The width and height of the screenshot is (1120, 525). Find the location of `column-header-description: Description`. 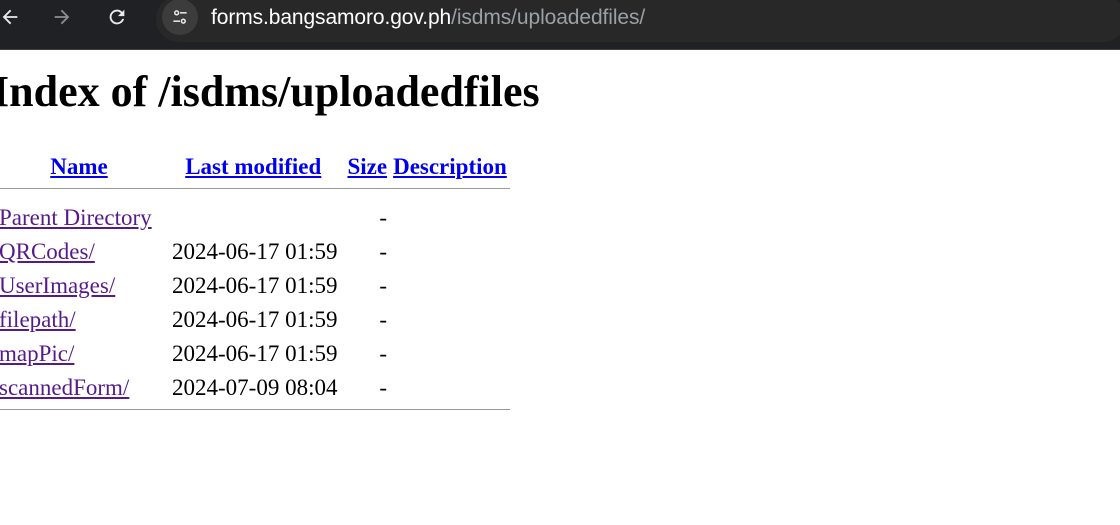

column-header-description: Description is located at coordinates (450, 167).